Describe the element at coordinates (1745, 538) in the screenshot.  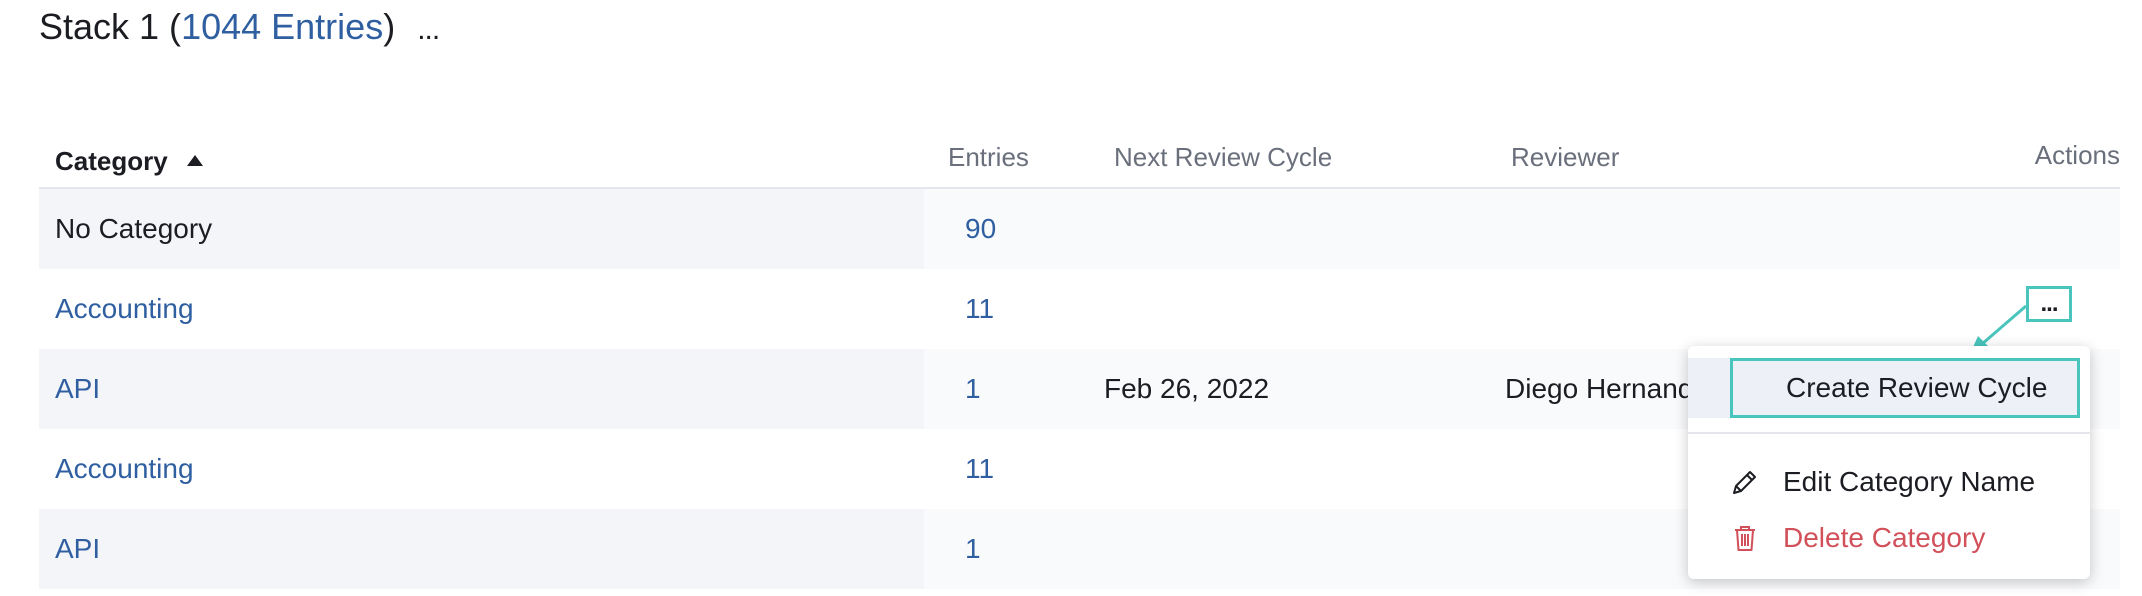
I see `trash-icon` at that location.